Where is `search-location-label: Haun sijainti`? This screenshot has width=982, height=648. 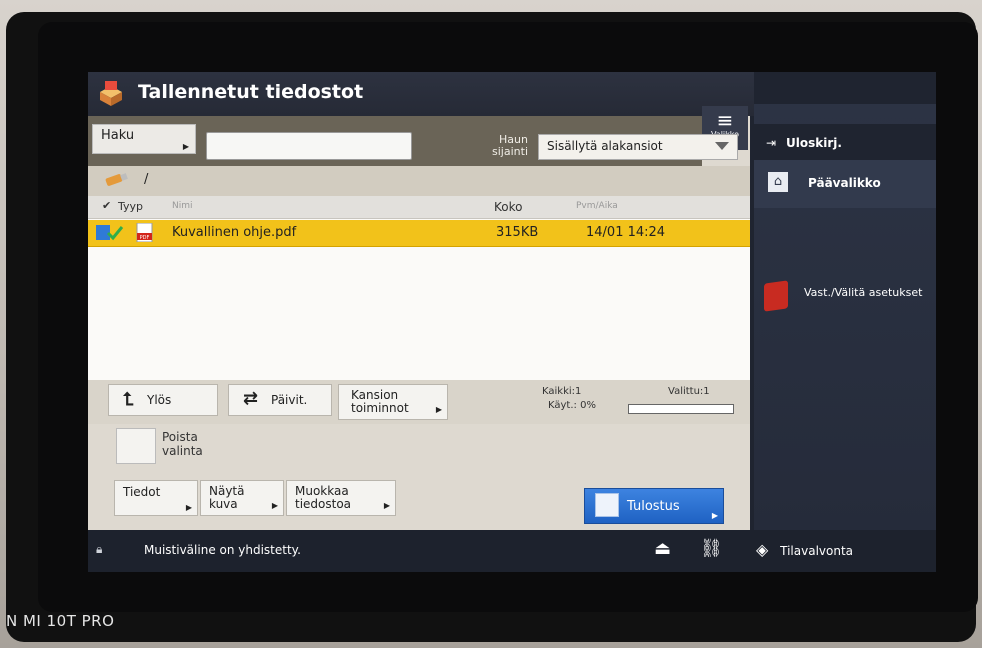
search-location-label: Haun sijainti is located at coordinates (510, 145).